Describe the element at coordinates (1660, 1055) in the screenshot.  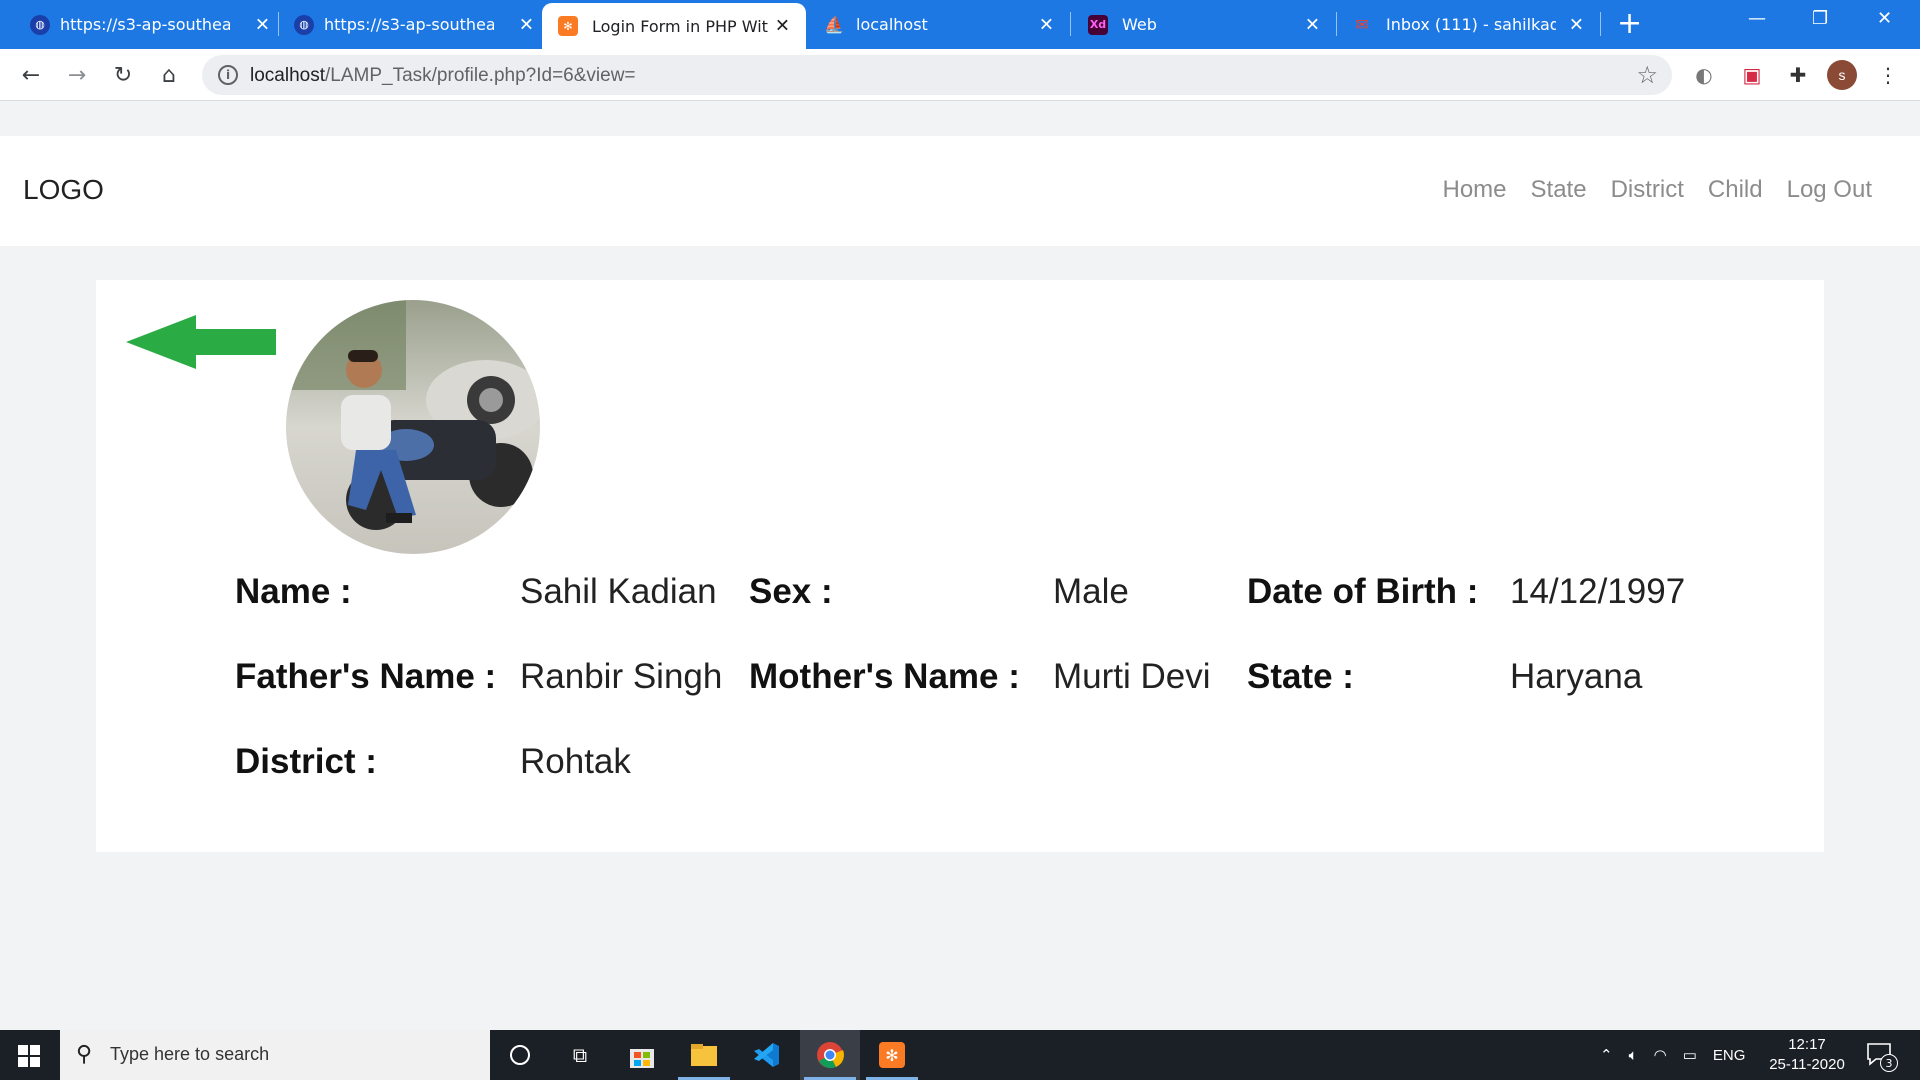
I see `wifi-icon: ◠` at that location.